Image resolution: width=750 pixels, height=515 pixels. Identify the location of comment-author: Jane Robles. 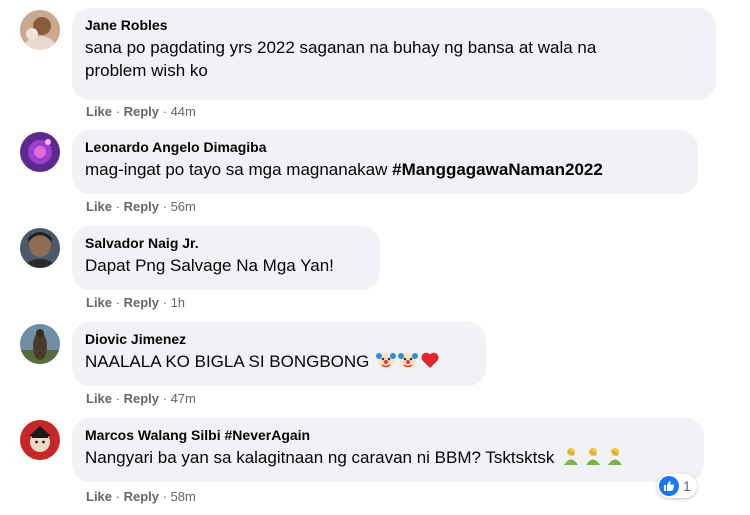
(394, 25).